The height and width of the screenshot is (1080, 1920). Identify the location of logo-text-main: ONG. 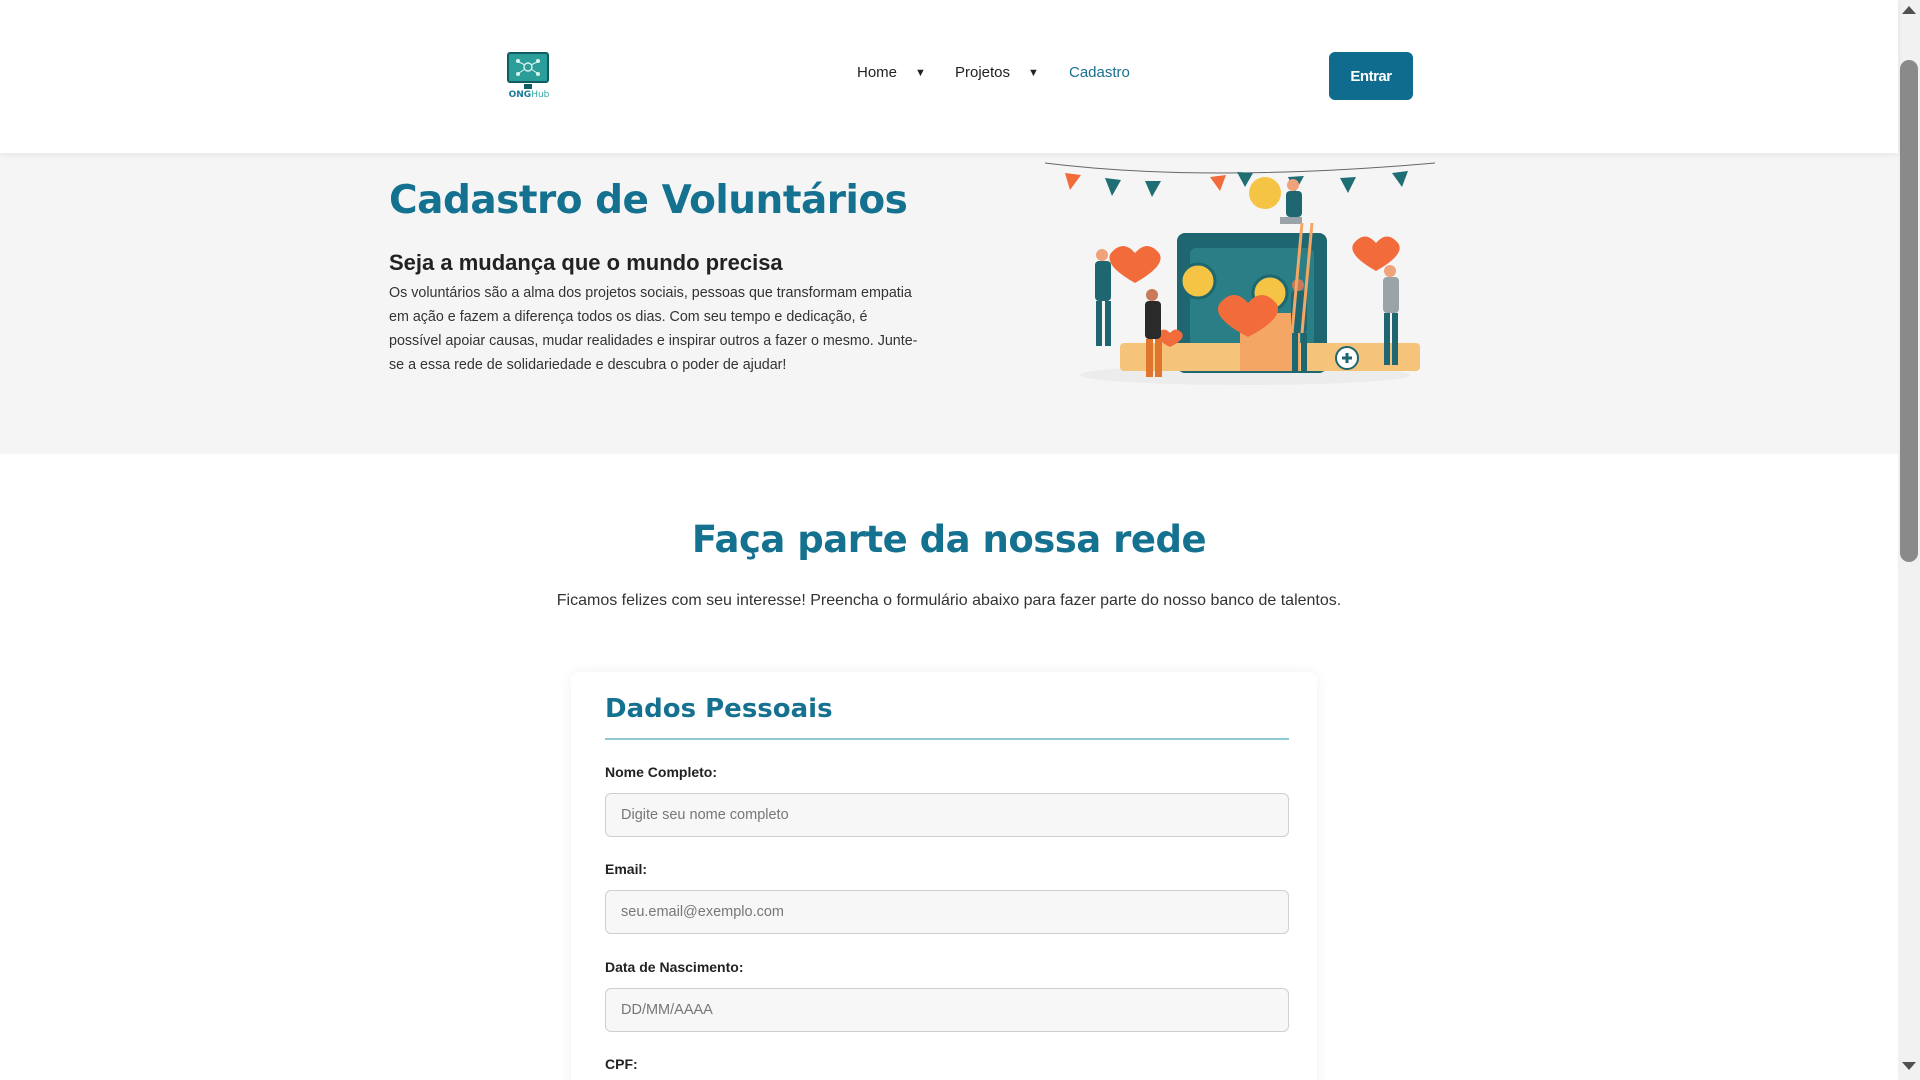
(520, 95).